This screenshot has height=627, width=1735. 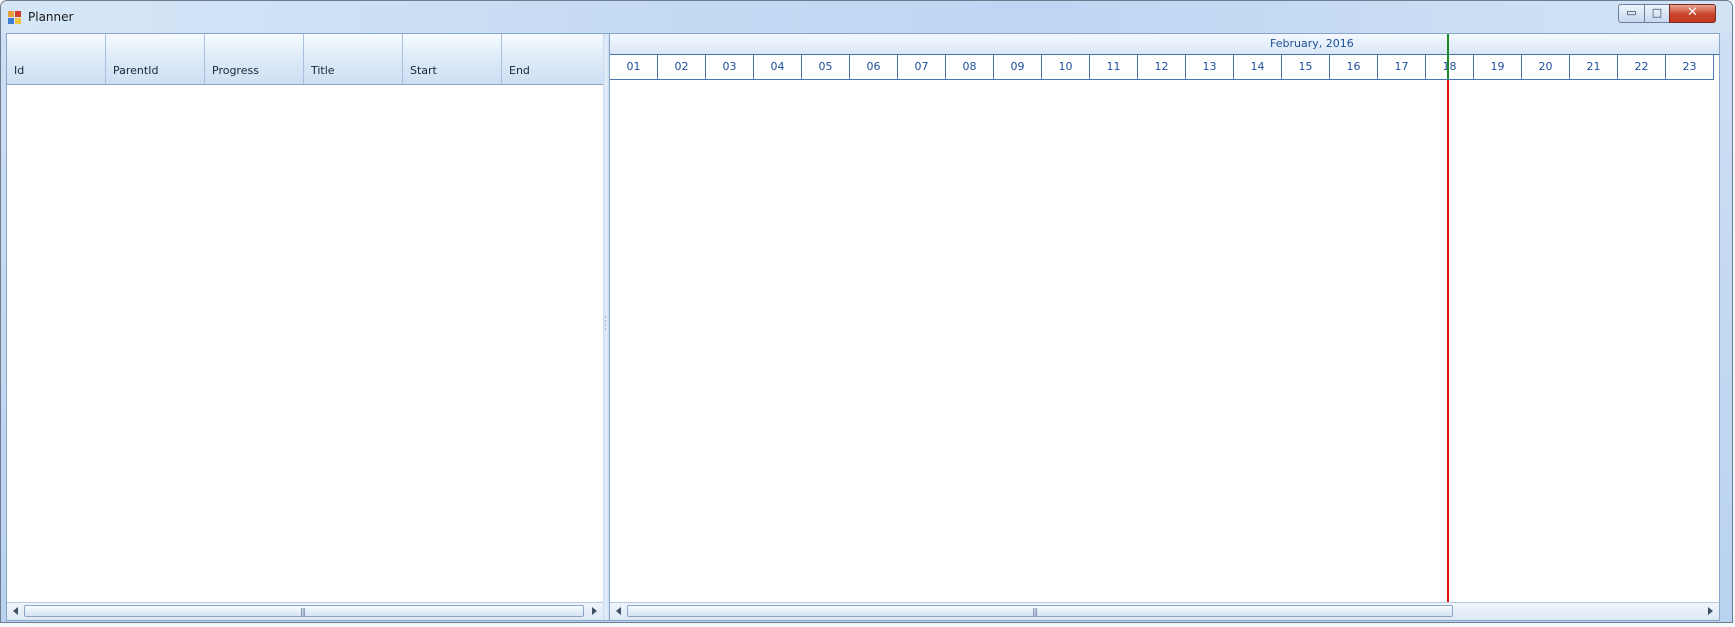 What do you see at coordinates (1594, 67) in the screenshot?
I see `day-cell-21: 21` at bounding box center [1594, 67].